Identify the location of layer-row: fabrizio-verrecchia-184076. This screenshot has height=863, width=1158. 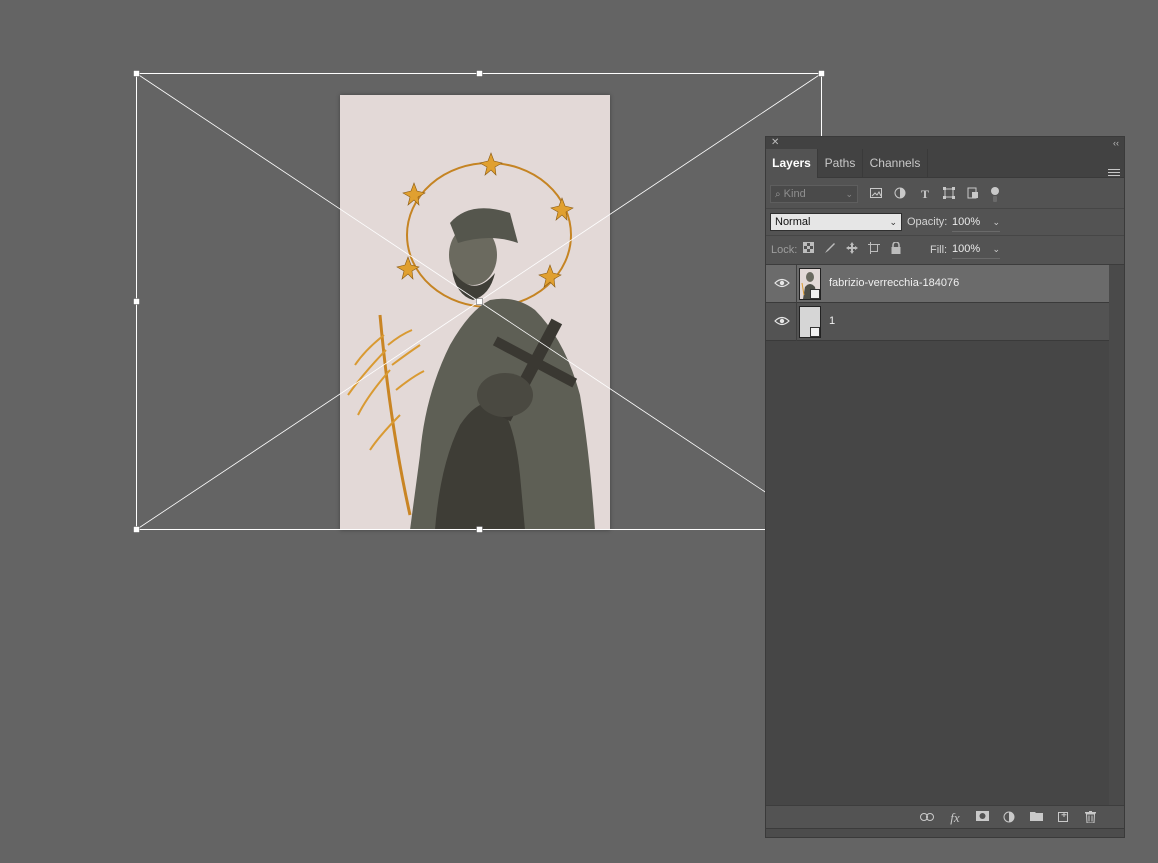
(937, 284).